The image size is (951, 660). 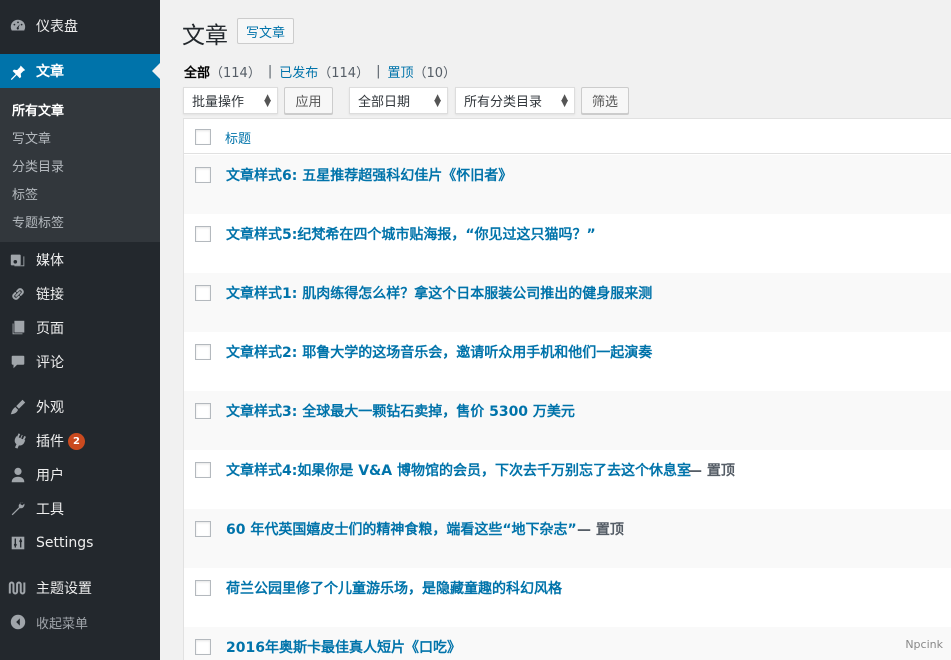 I want to click on table-row: 2016年奥斯卡最佳真人短片《口吃》, so click(x=567, y=643).